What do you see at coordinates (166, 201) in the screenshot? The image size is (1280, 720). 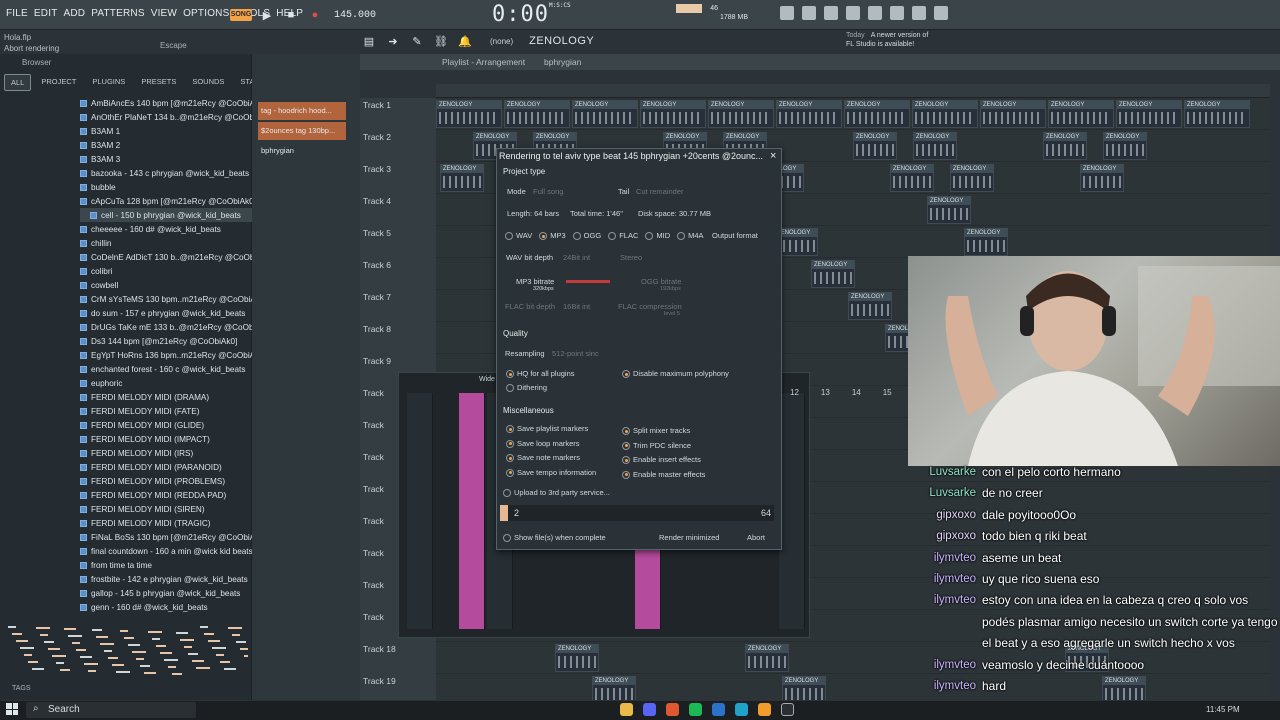 I see `browser-item: cApCuTa 128 bpm [@m21eRcy @CoObiAk0]` at bounding box center [166, 201].